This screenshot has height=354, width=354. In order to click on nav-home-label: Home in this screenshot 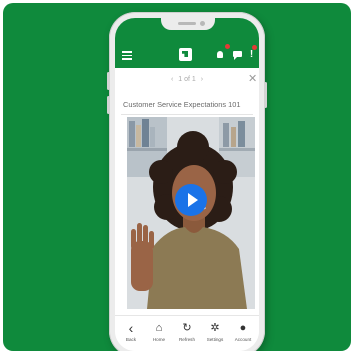, I will do `click(159, 339)`.